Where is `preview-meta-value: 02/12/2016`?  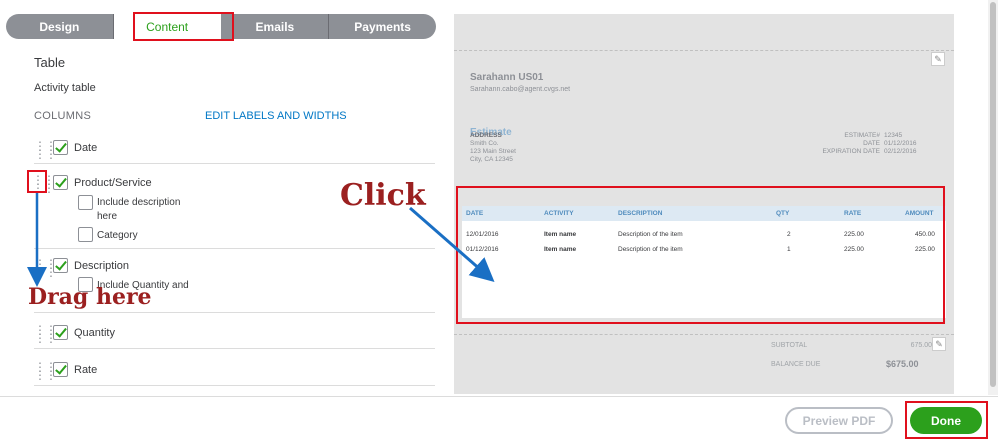 preview-meta-value: 02/12/2016 is located at coordinates (900, 151).